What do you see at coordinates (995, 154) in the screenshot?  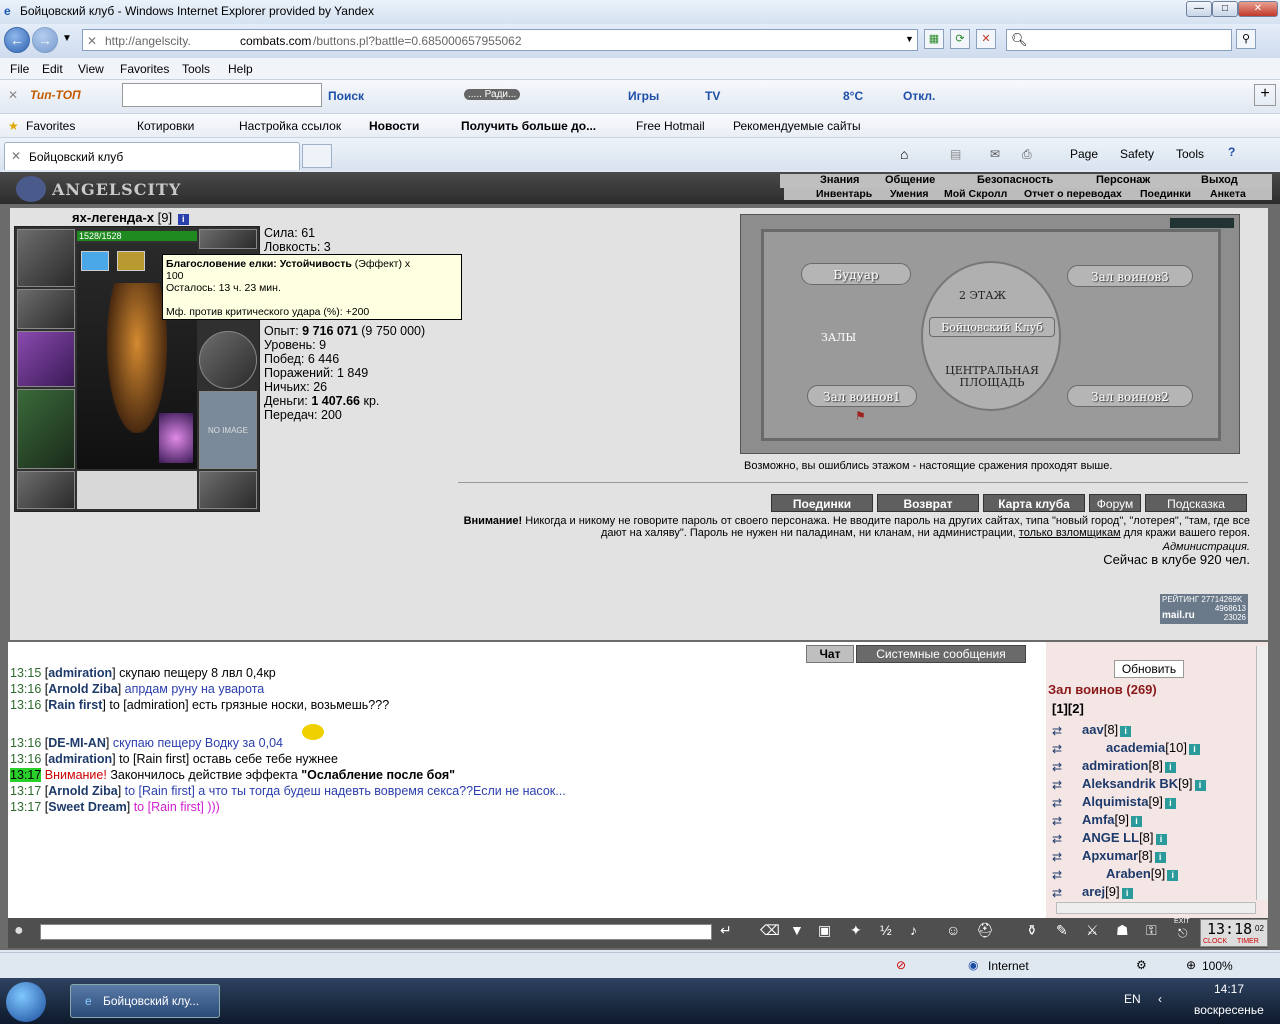 I see `mail-icon: ✉` at bounding box center [995, 154].